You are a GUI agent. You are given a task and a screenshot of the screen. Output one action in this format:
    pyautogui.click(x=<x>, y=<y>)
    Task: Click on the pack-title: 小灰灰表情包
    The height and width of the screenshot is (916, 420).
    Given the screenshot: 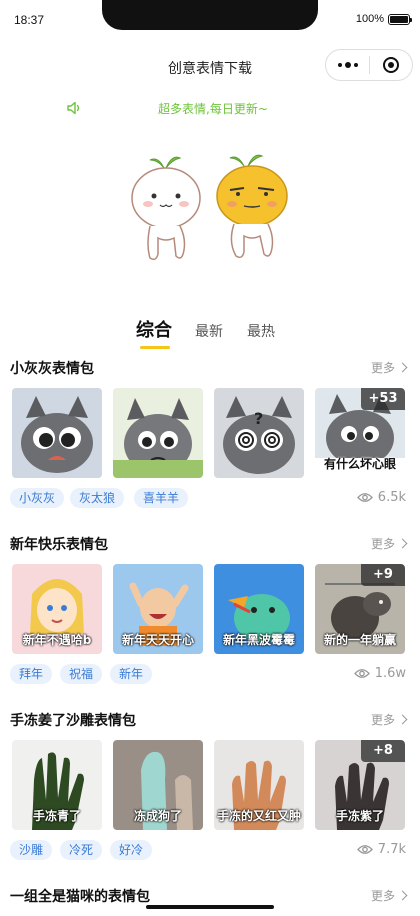 What is the action you would take?
    pyautogui.click(x=52, y=369)
    